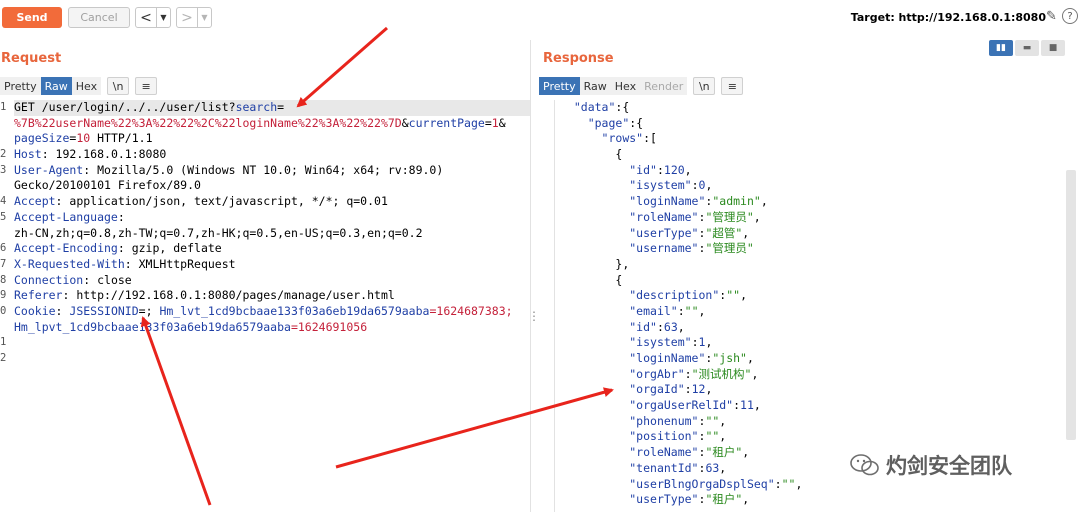 The height and width of the screenshot is (512, 1080). What do you see at coordinates (554, 306) in the screenshot?
I see `response-gutter` at bounding box center [554, 306].